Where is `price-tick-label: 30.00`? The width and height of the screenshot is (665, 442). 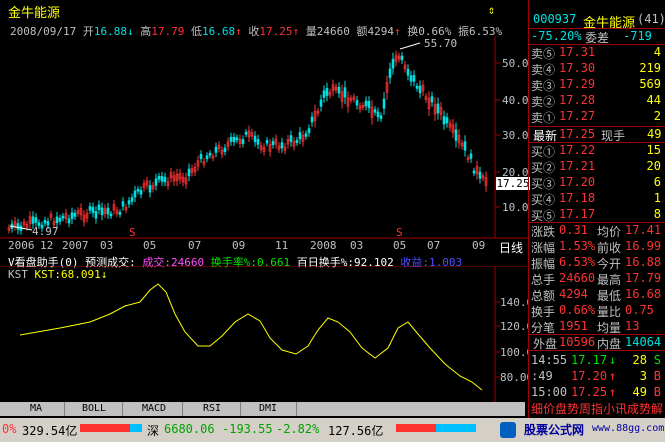 price-tick-label: 30.00 is located at coordinates (515, 135).